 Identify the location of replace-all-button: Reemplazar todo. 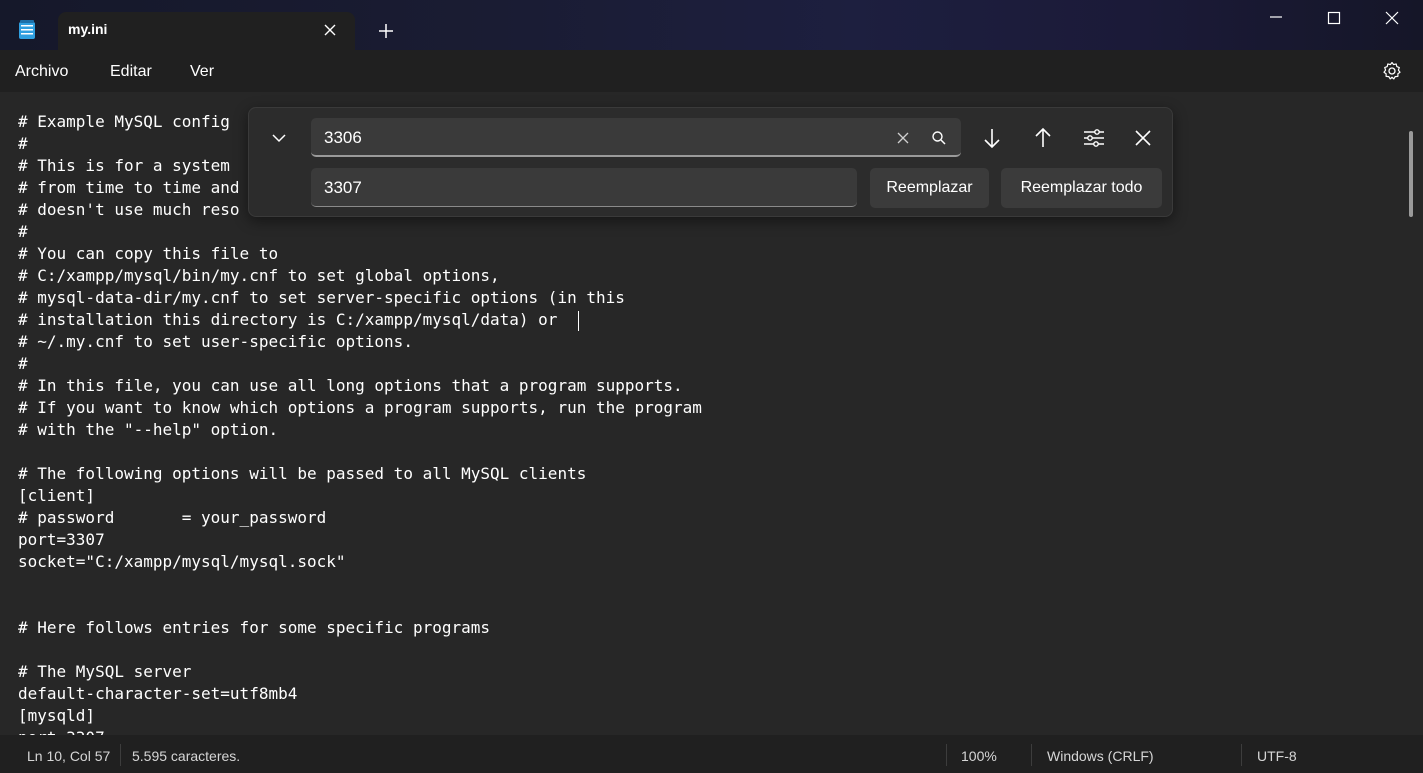
(1081, 188).